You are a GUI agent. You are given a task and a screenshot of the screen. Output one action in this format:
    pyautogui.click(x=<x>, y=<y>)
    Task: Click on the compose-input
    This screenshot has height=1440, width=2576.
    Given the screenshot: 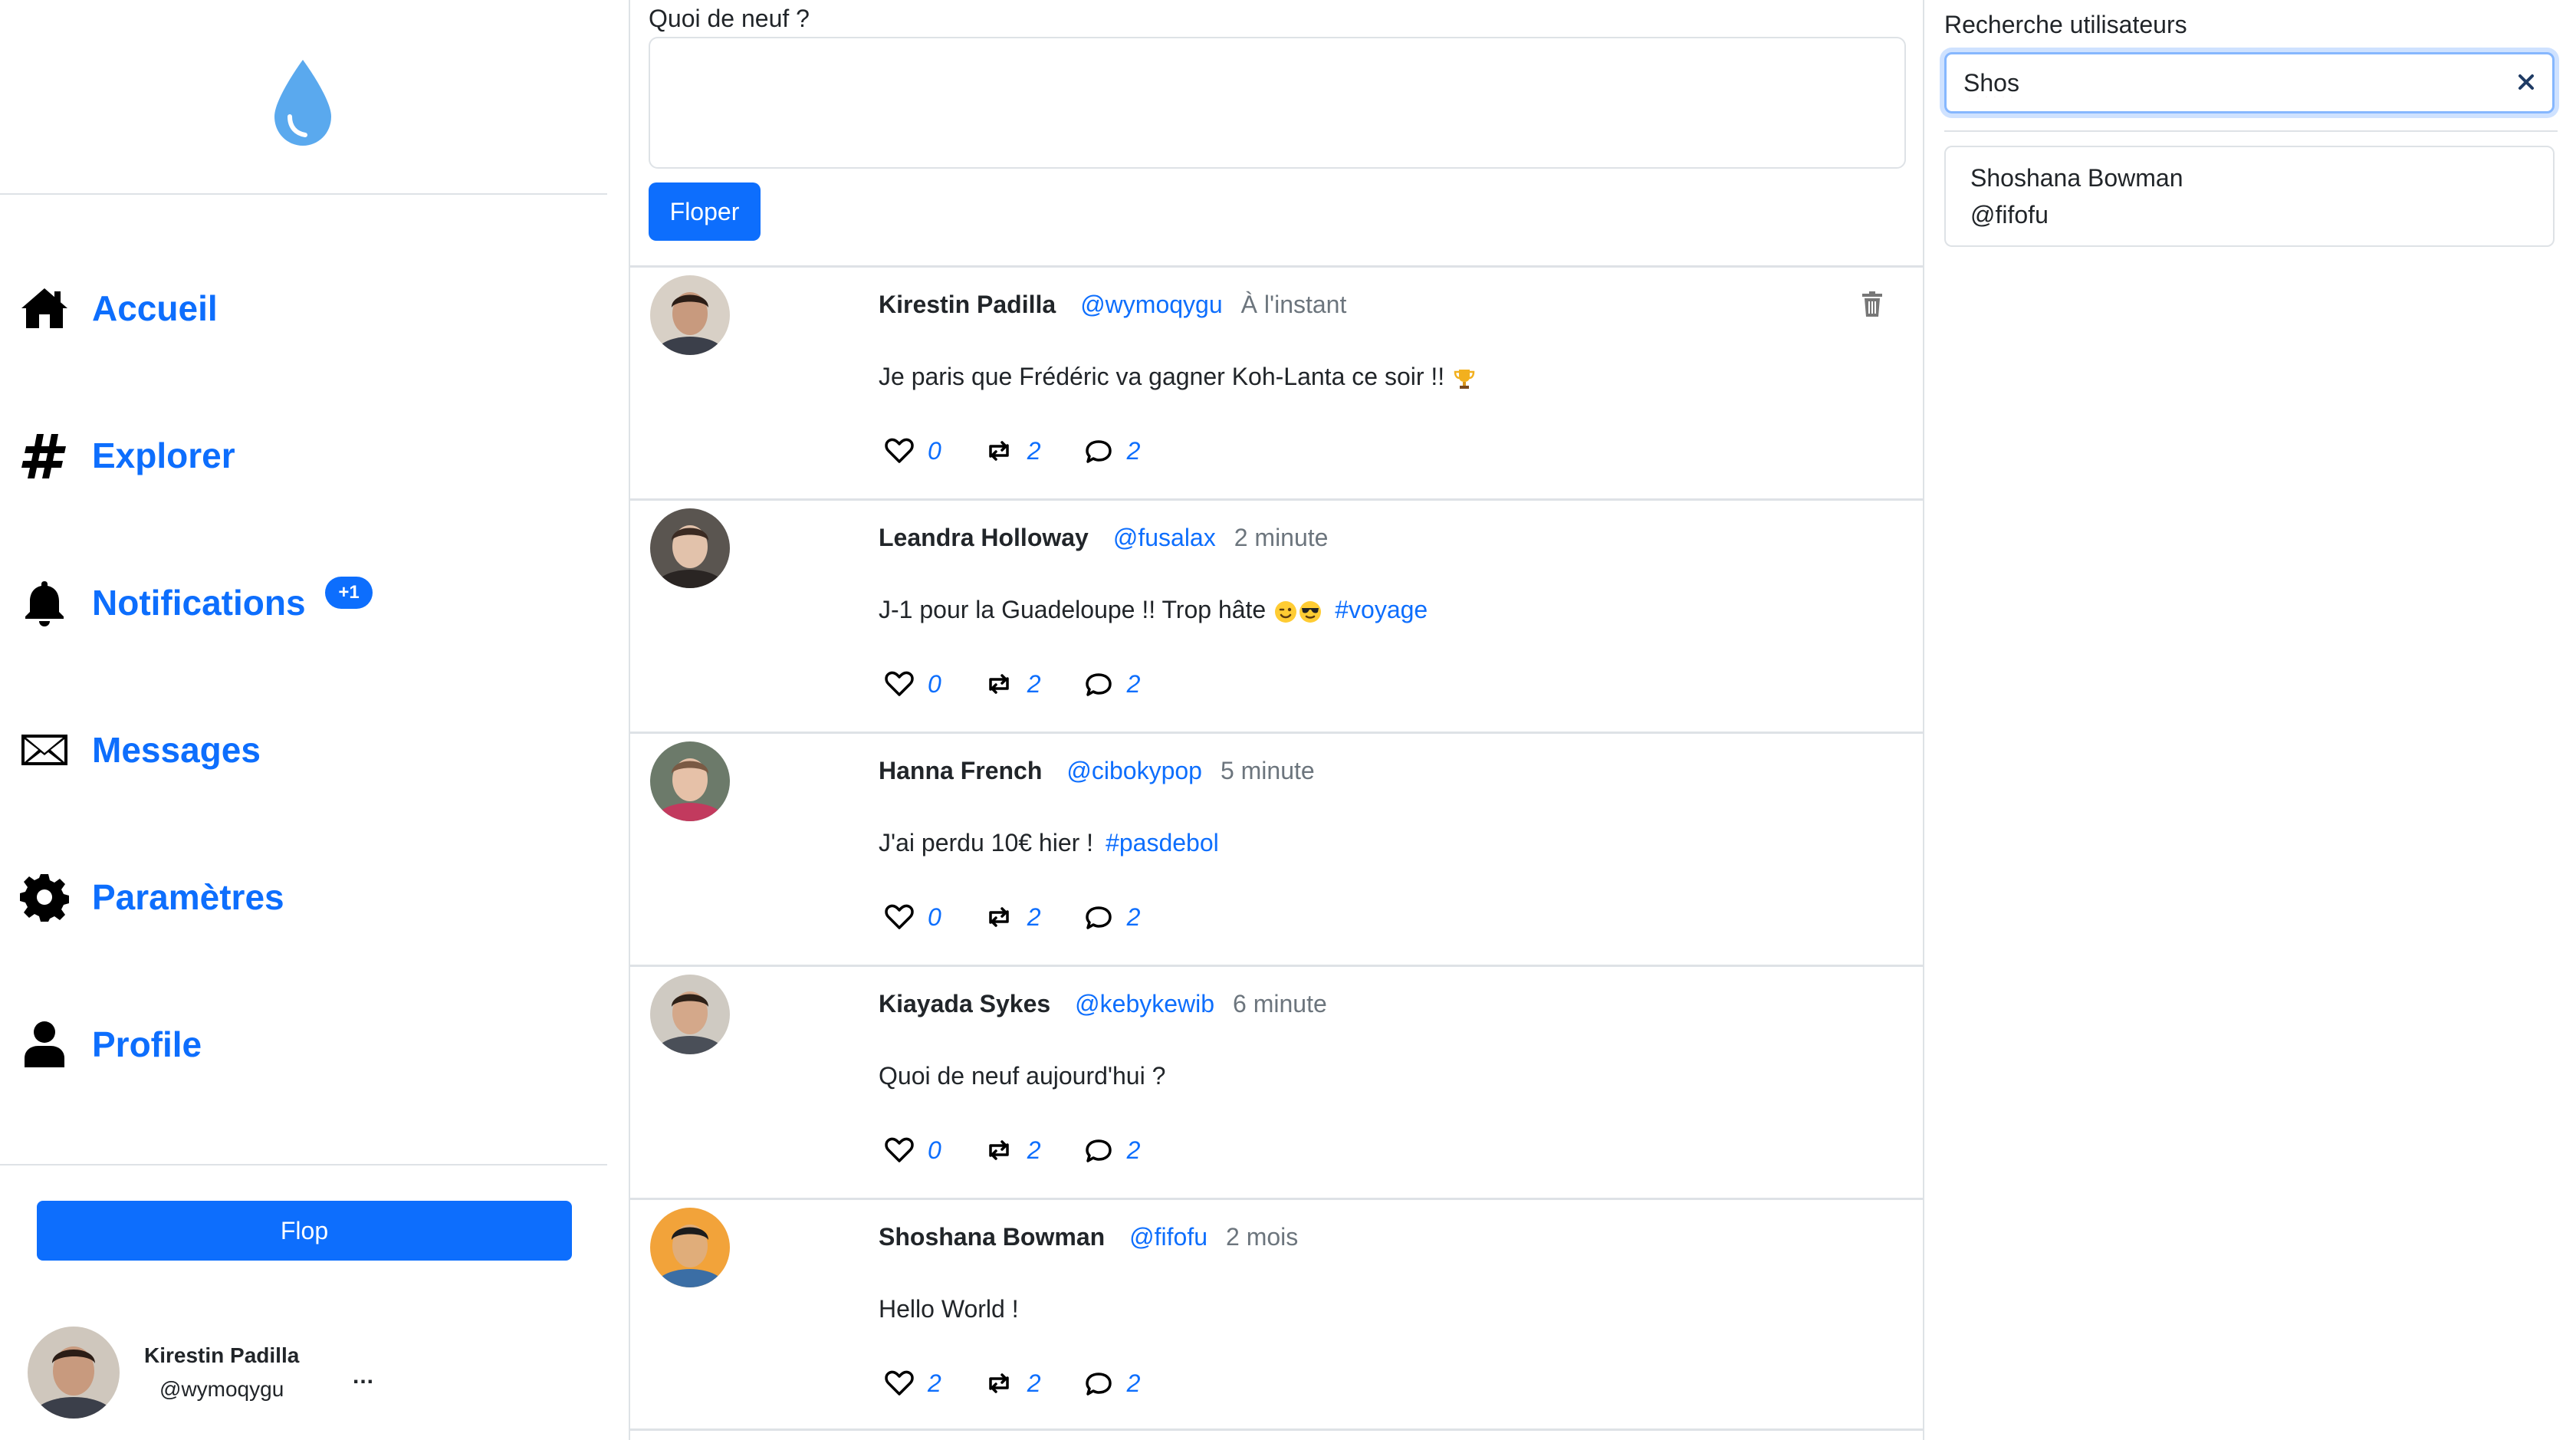 What is the action you would take?
    pyautogui.click(x=1278, y=103)
    